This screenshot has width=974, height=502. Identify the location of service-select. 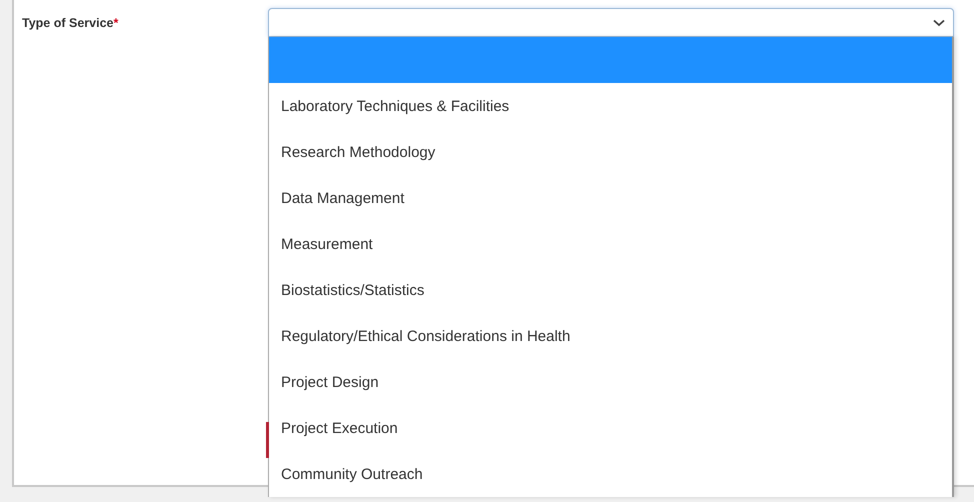
(611, 22).